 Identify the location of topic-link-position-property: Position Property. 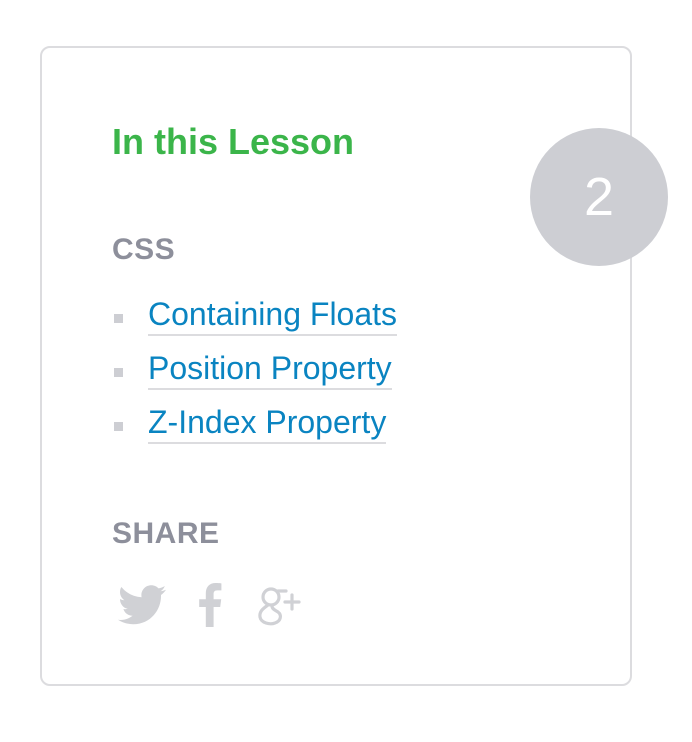
(270, 369).